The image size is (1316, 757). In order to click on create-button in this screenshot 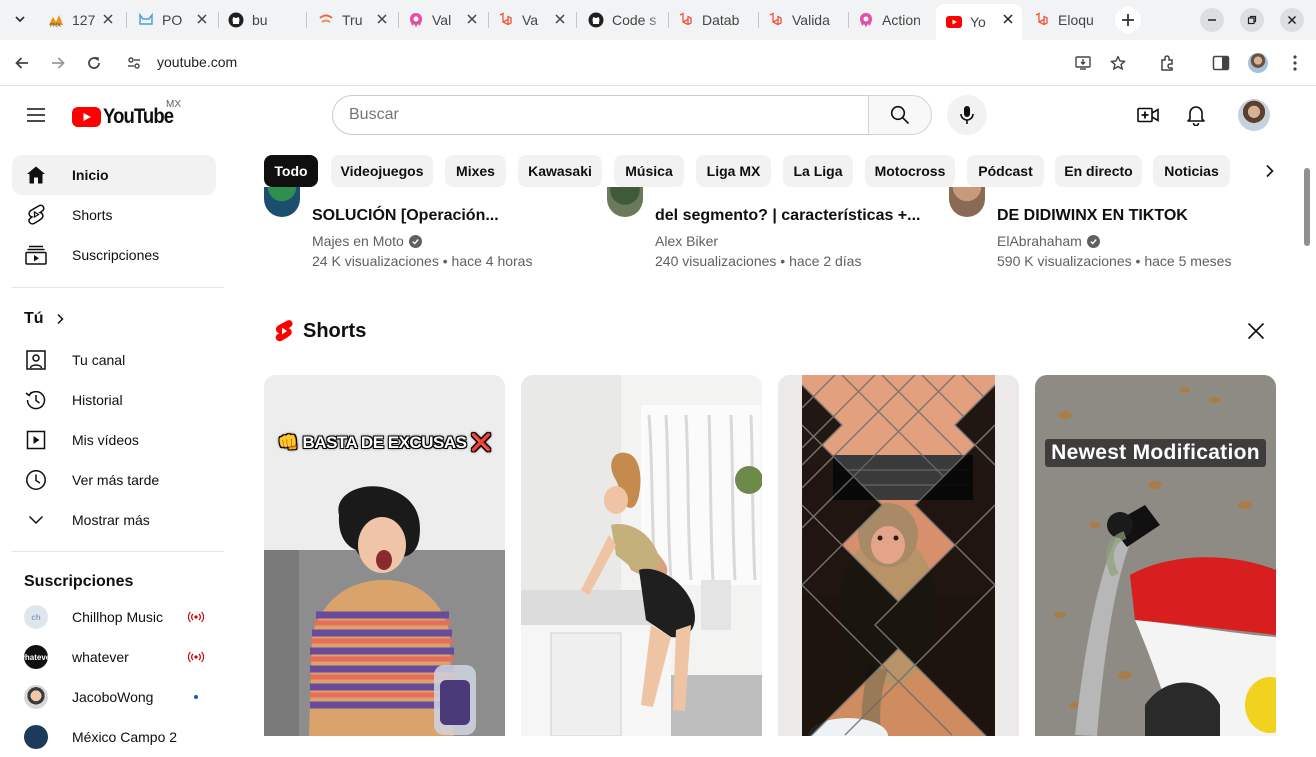, I will do `click(1148, 115)`.